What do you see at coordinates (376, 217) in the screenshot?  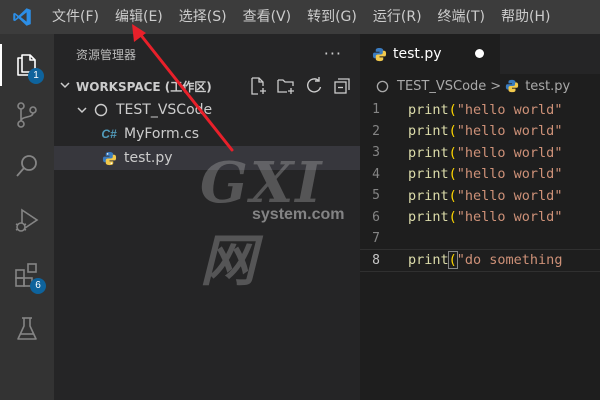 I see `line-number: 6` at bounding box center [376, 217].